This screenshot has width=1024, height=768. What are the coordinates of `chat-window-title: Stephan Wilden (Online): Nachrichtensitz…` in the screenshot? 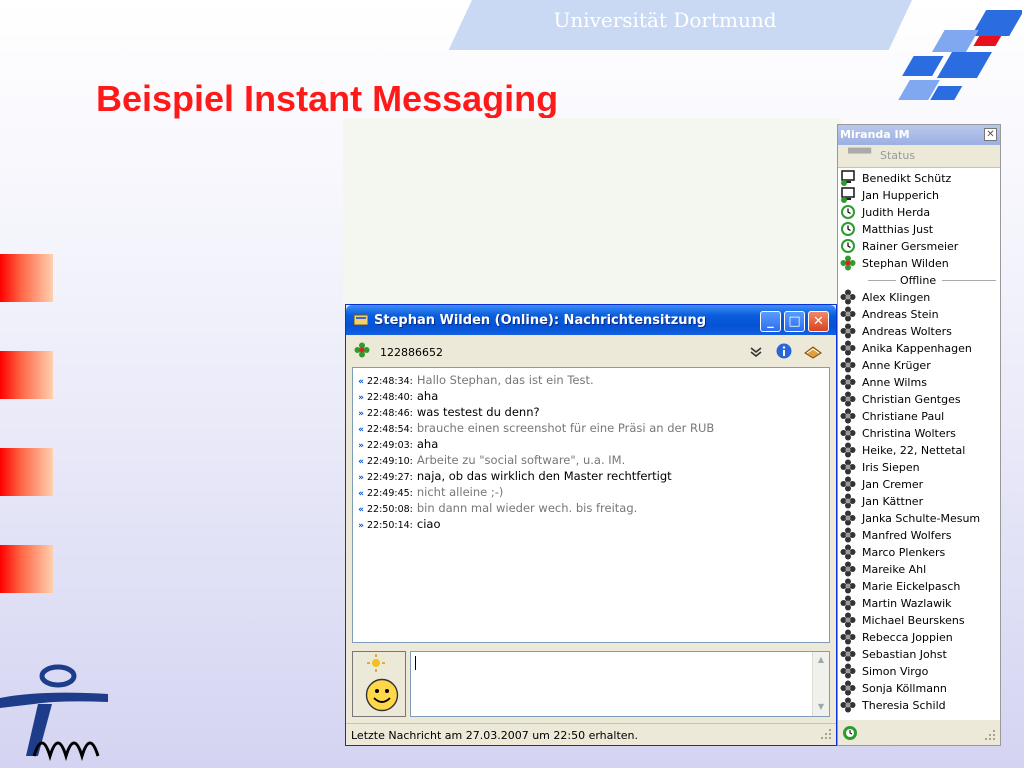 It's located at (540, 320).